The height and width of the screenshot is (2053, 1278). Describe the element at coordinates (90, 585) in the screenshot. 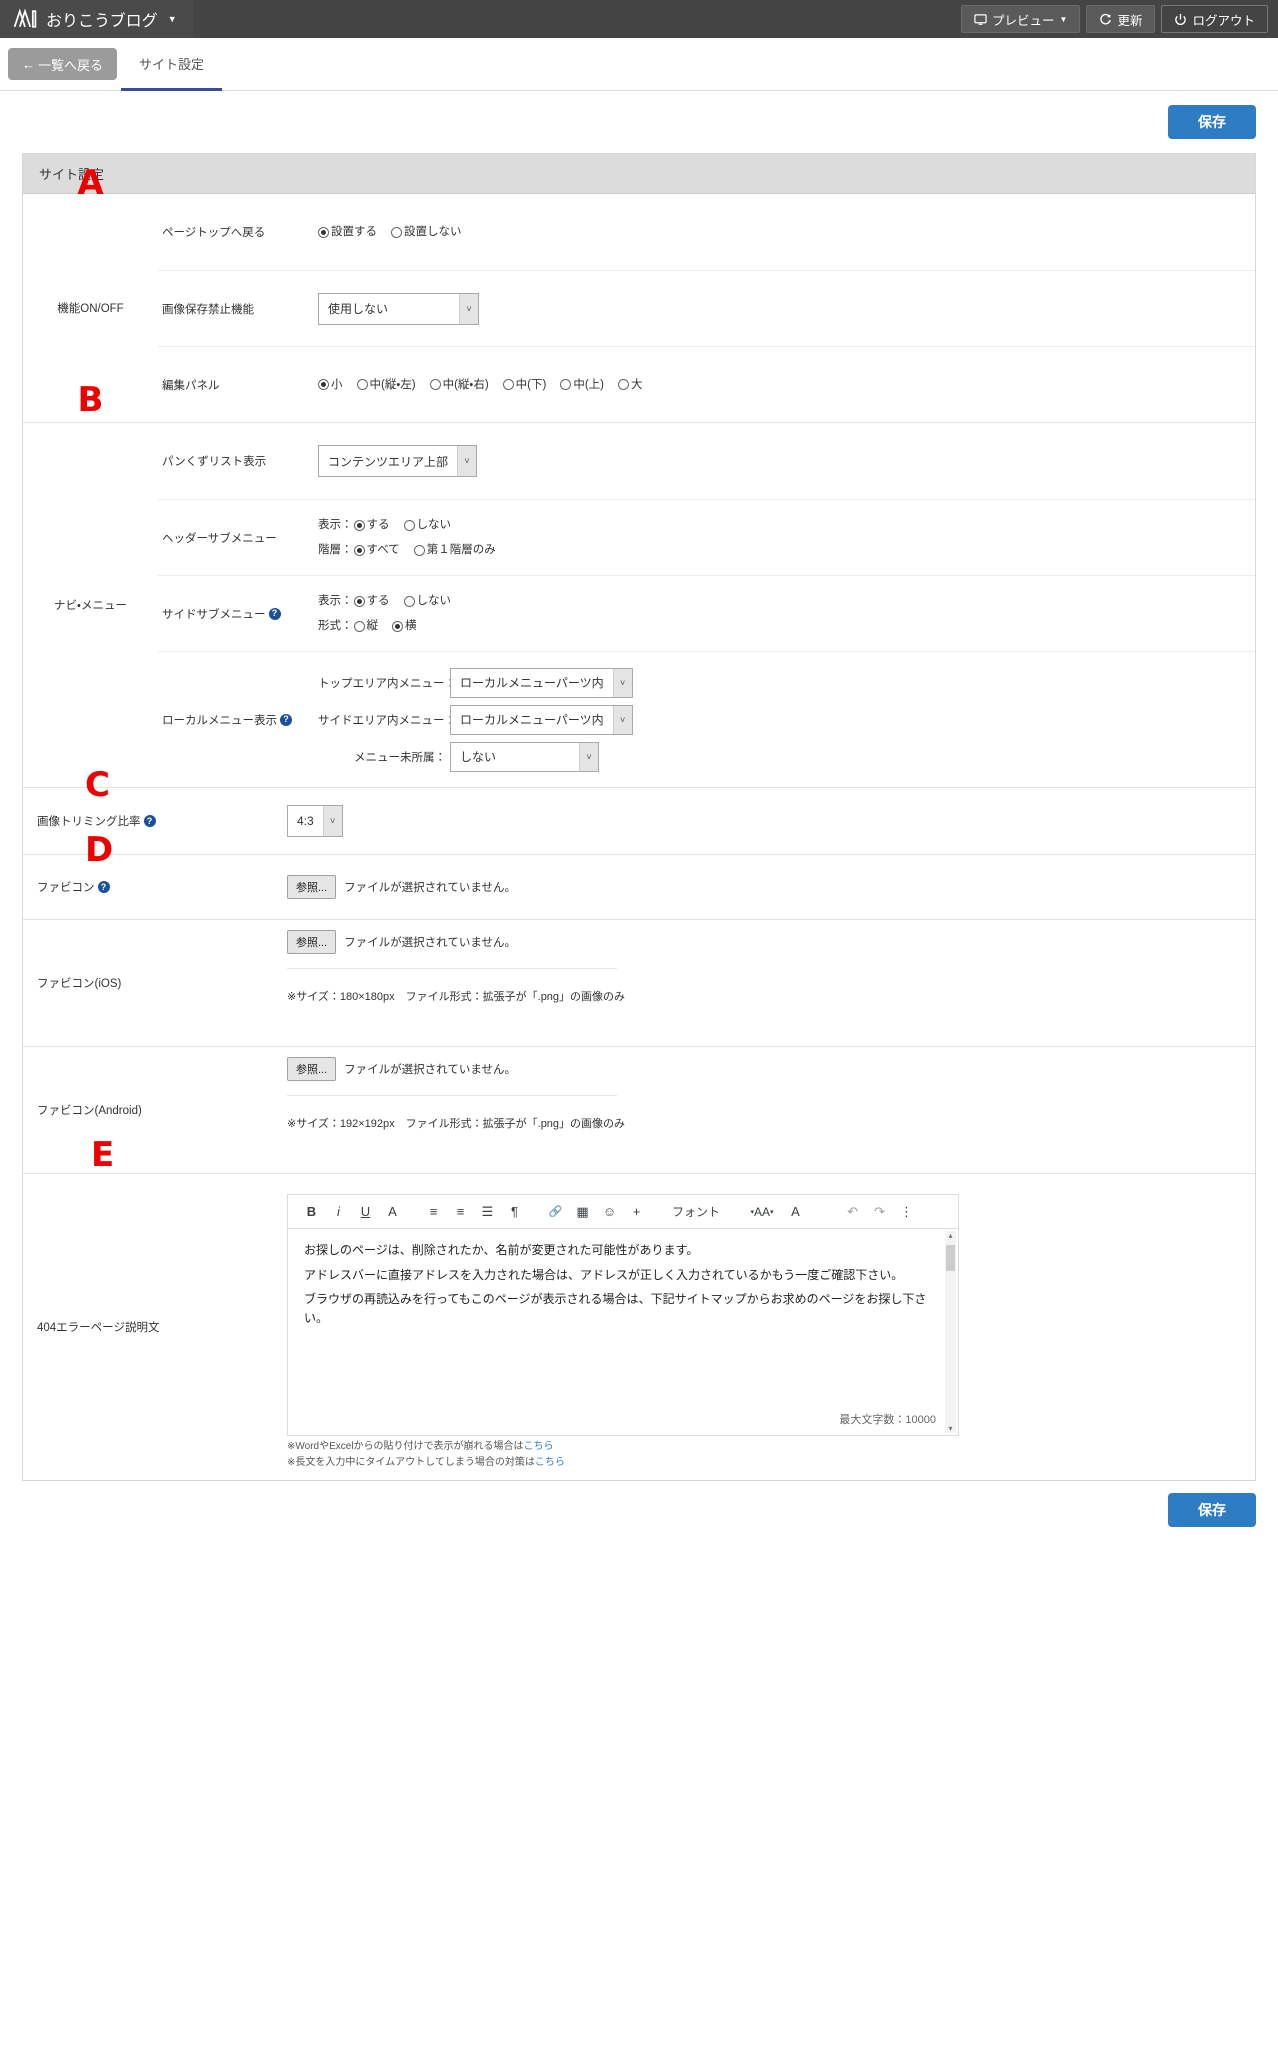

I see `group-nav-label-cell: B ナビ・メニュー` at that location.